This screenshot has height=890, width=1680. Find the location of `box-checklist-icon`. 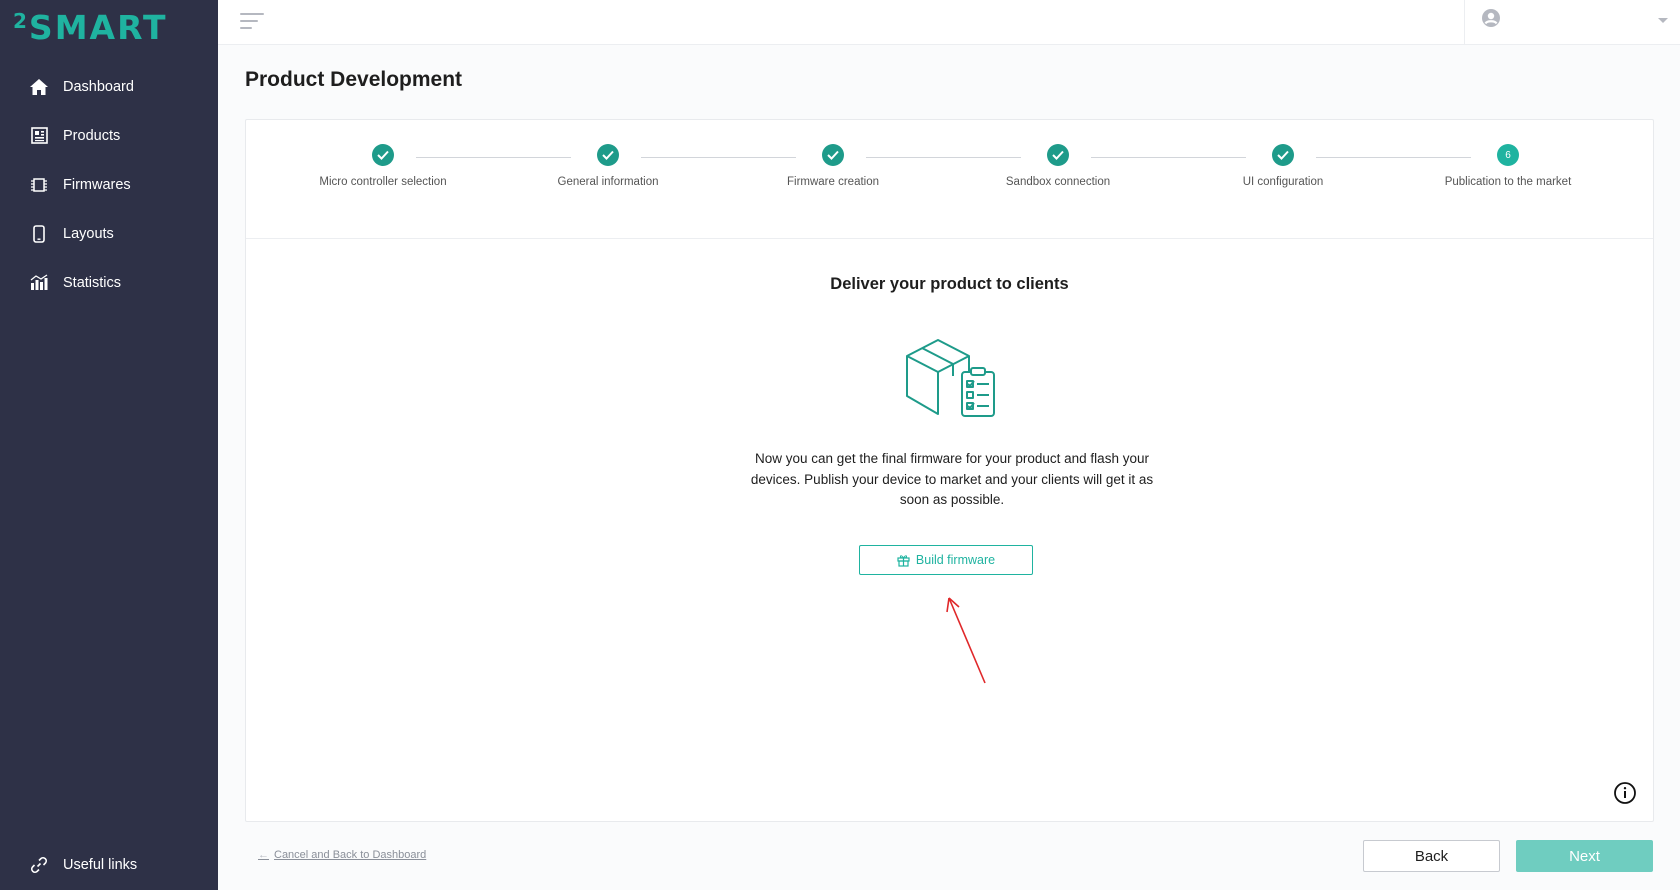

box-checklist-icon is located at coordinates (952, 377).